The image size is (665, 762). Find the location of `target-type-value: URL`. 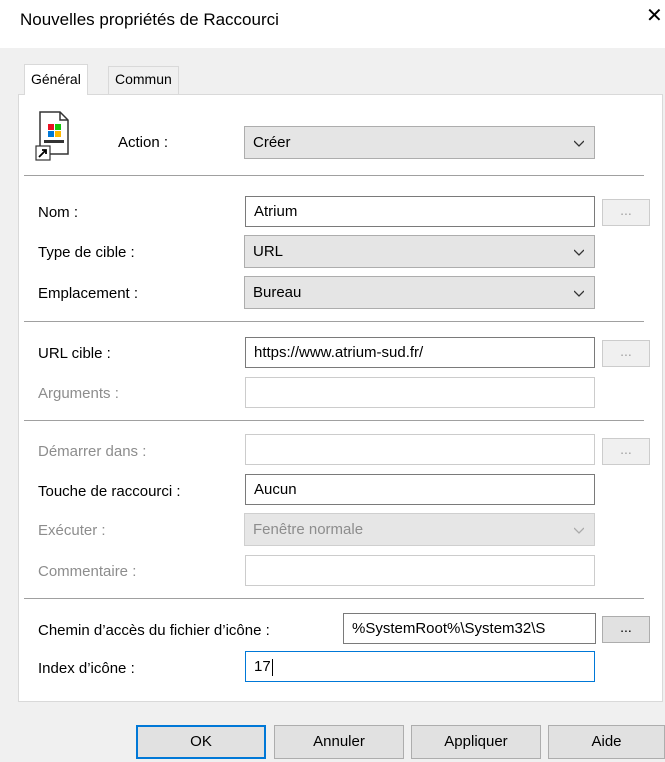

target-type-value: URL is located at coordinates (268, 251).